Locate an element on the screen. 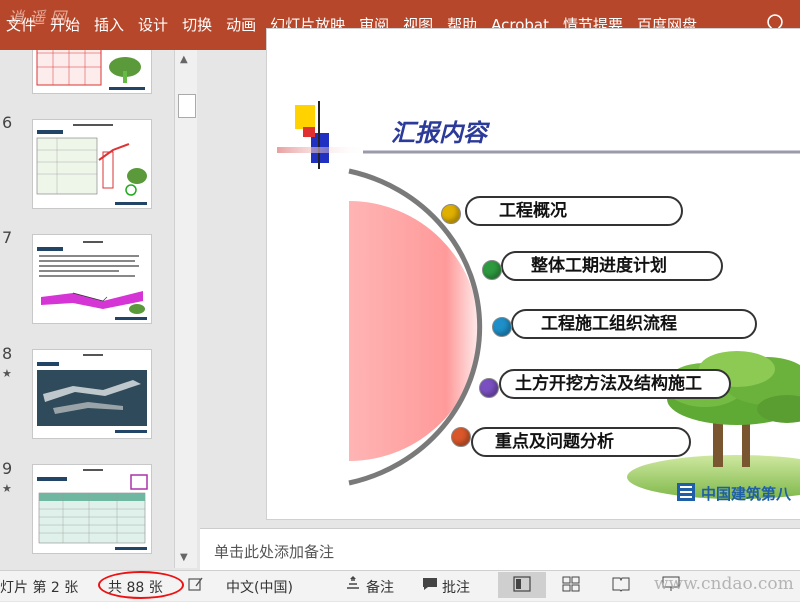 This screenshot has height=602, width=800. tab-insert: 插入 is located at coordinates (109, 25).